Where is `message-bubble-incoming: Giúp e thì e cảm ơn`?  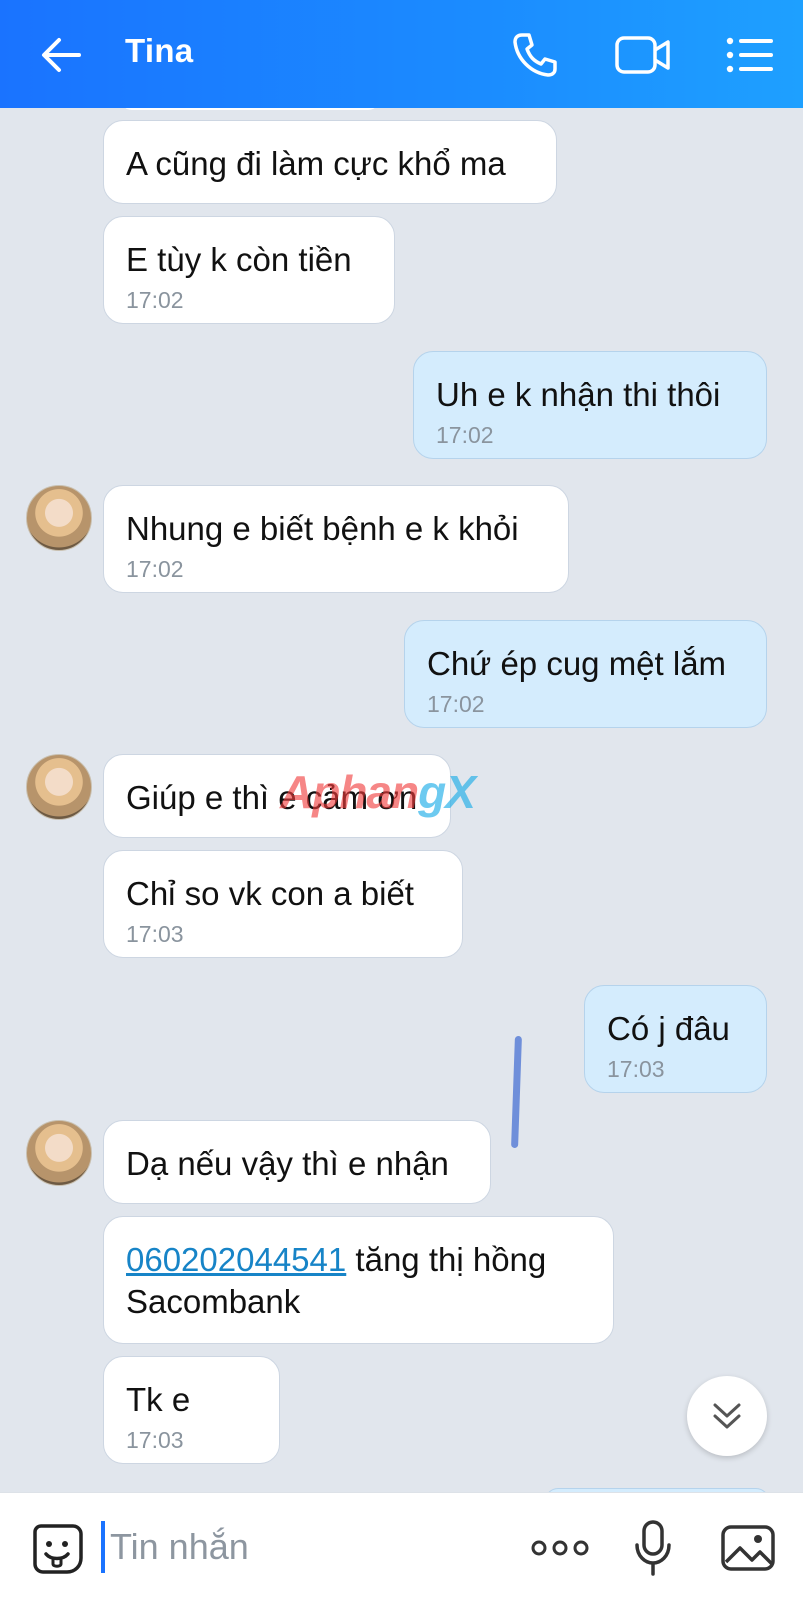 message-bubble-incoming: Giúp e thì e cảm ơn is located at coordinates (277, 796).